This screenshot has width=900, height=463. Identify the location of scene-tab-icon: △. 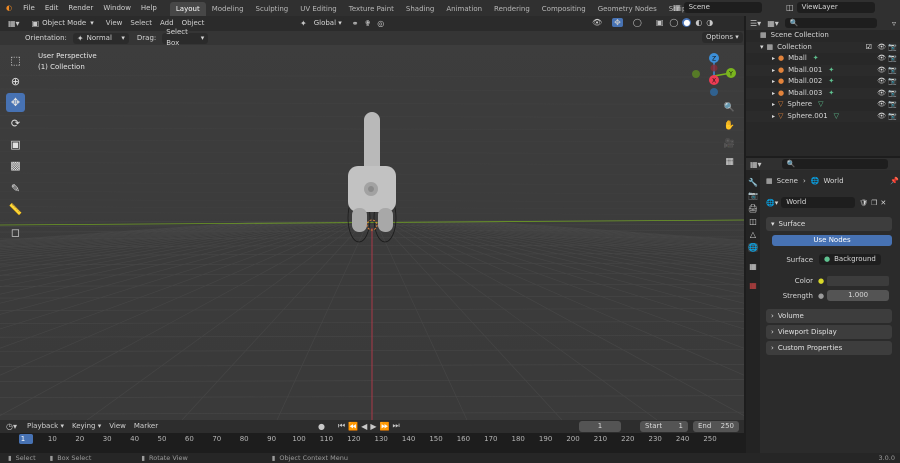
(753, 234).